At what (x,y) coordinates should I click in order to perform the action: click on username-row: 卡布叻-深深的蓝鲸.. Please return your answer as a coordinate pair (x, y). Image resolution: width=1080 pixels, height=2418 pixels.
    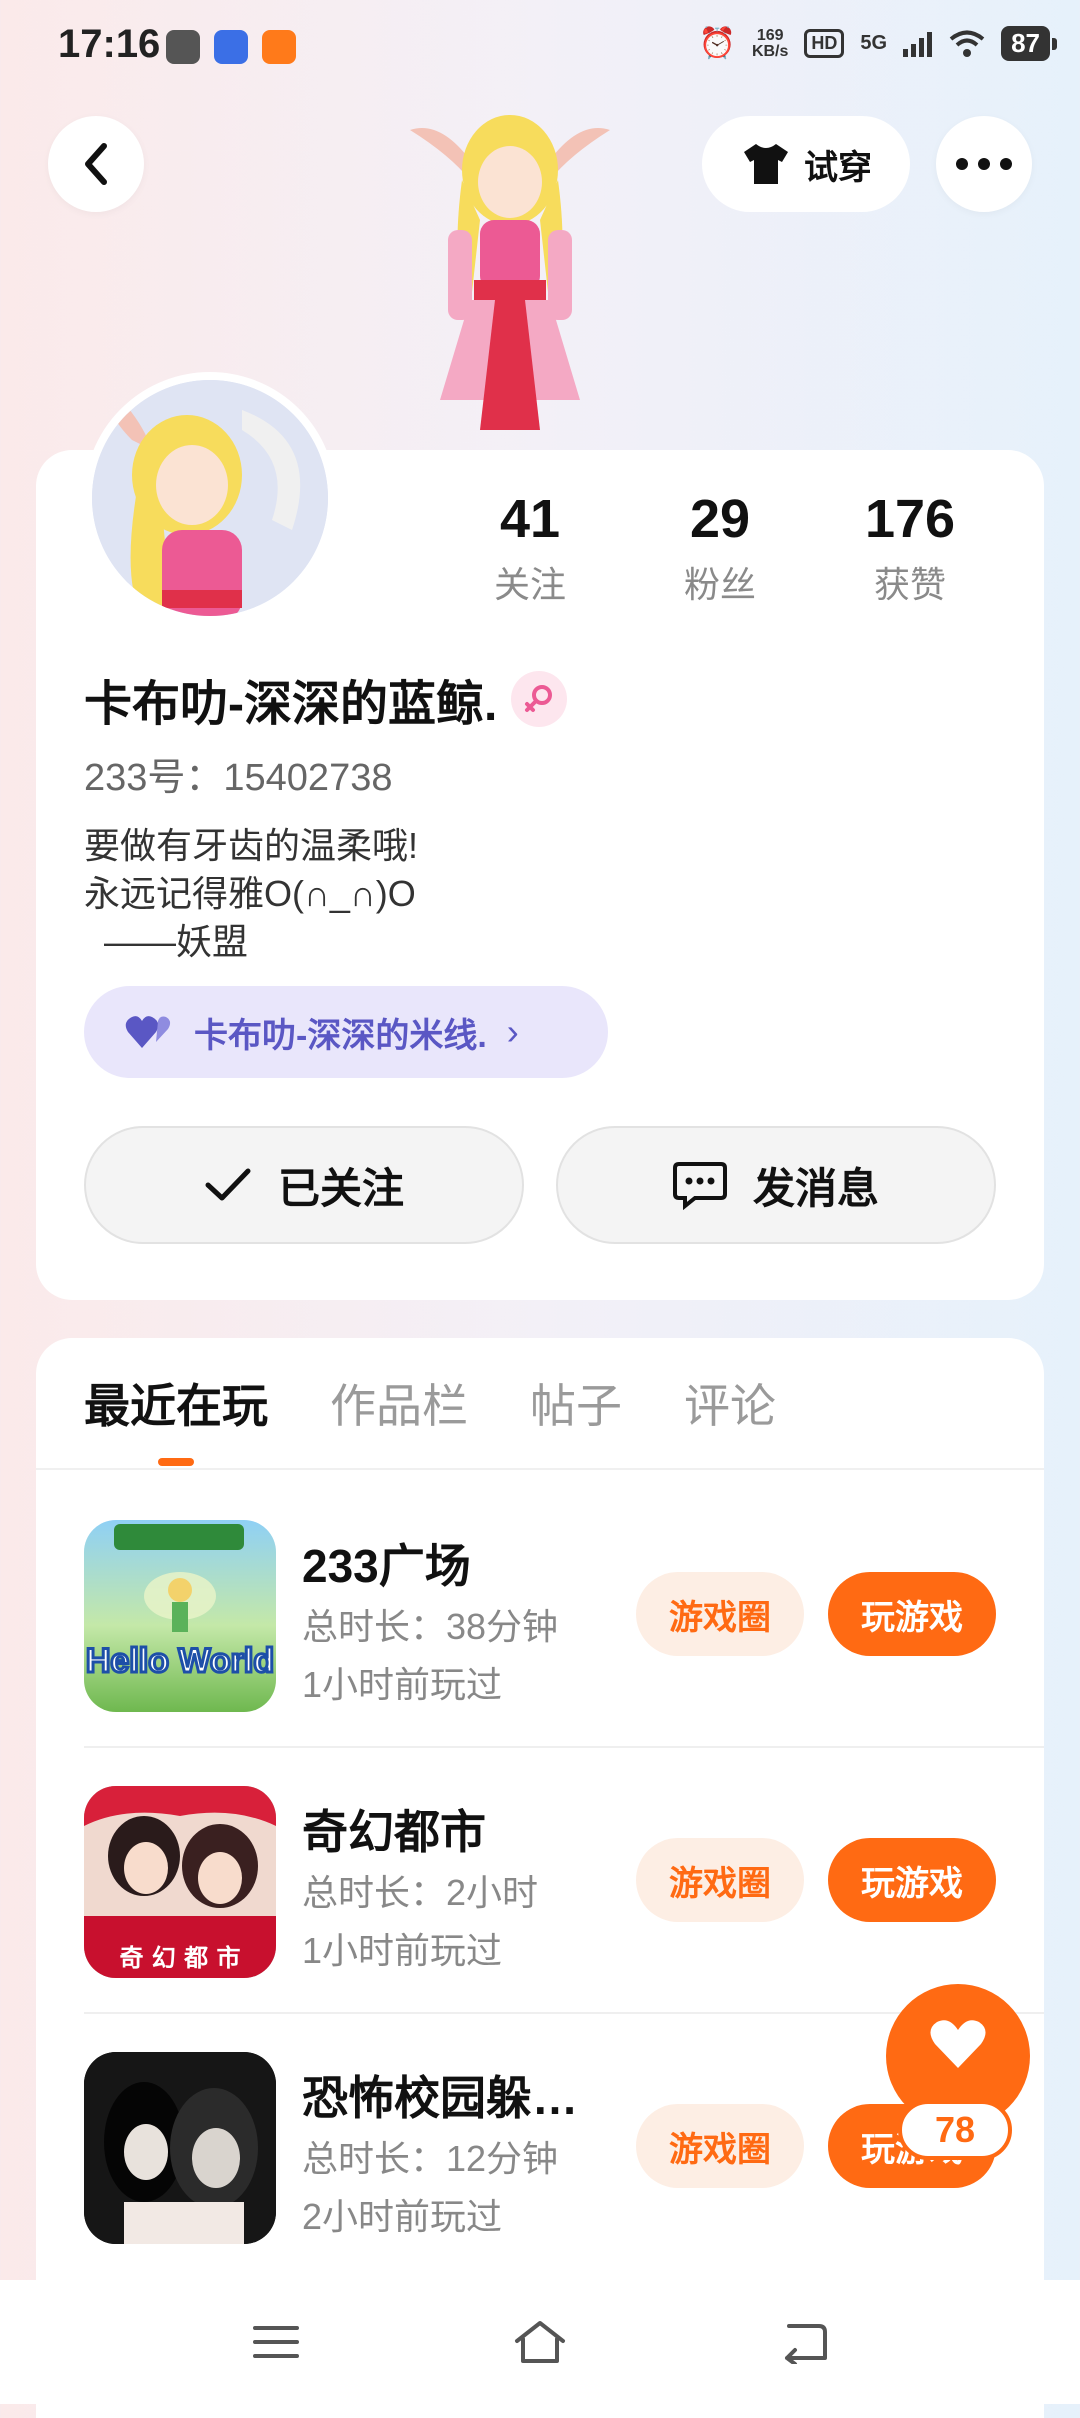
    Looking at the image, I should click on (326, 699).